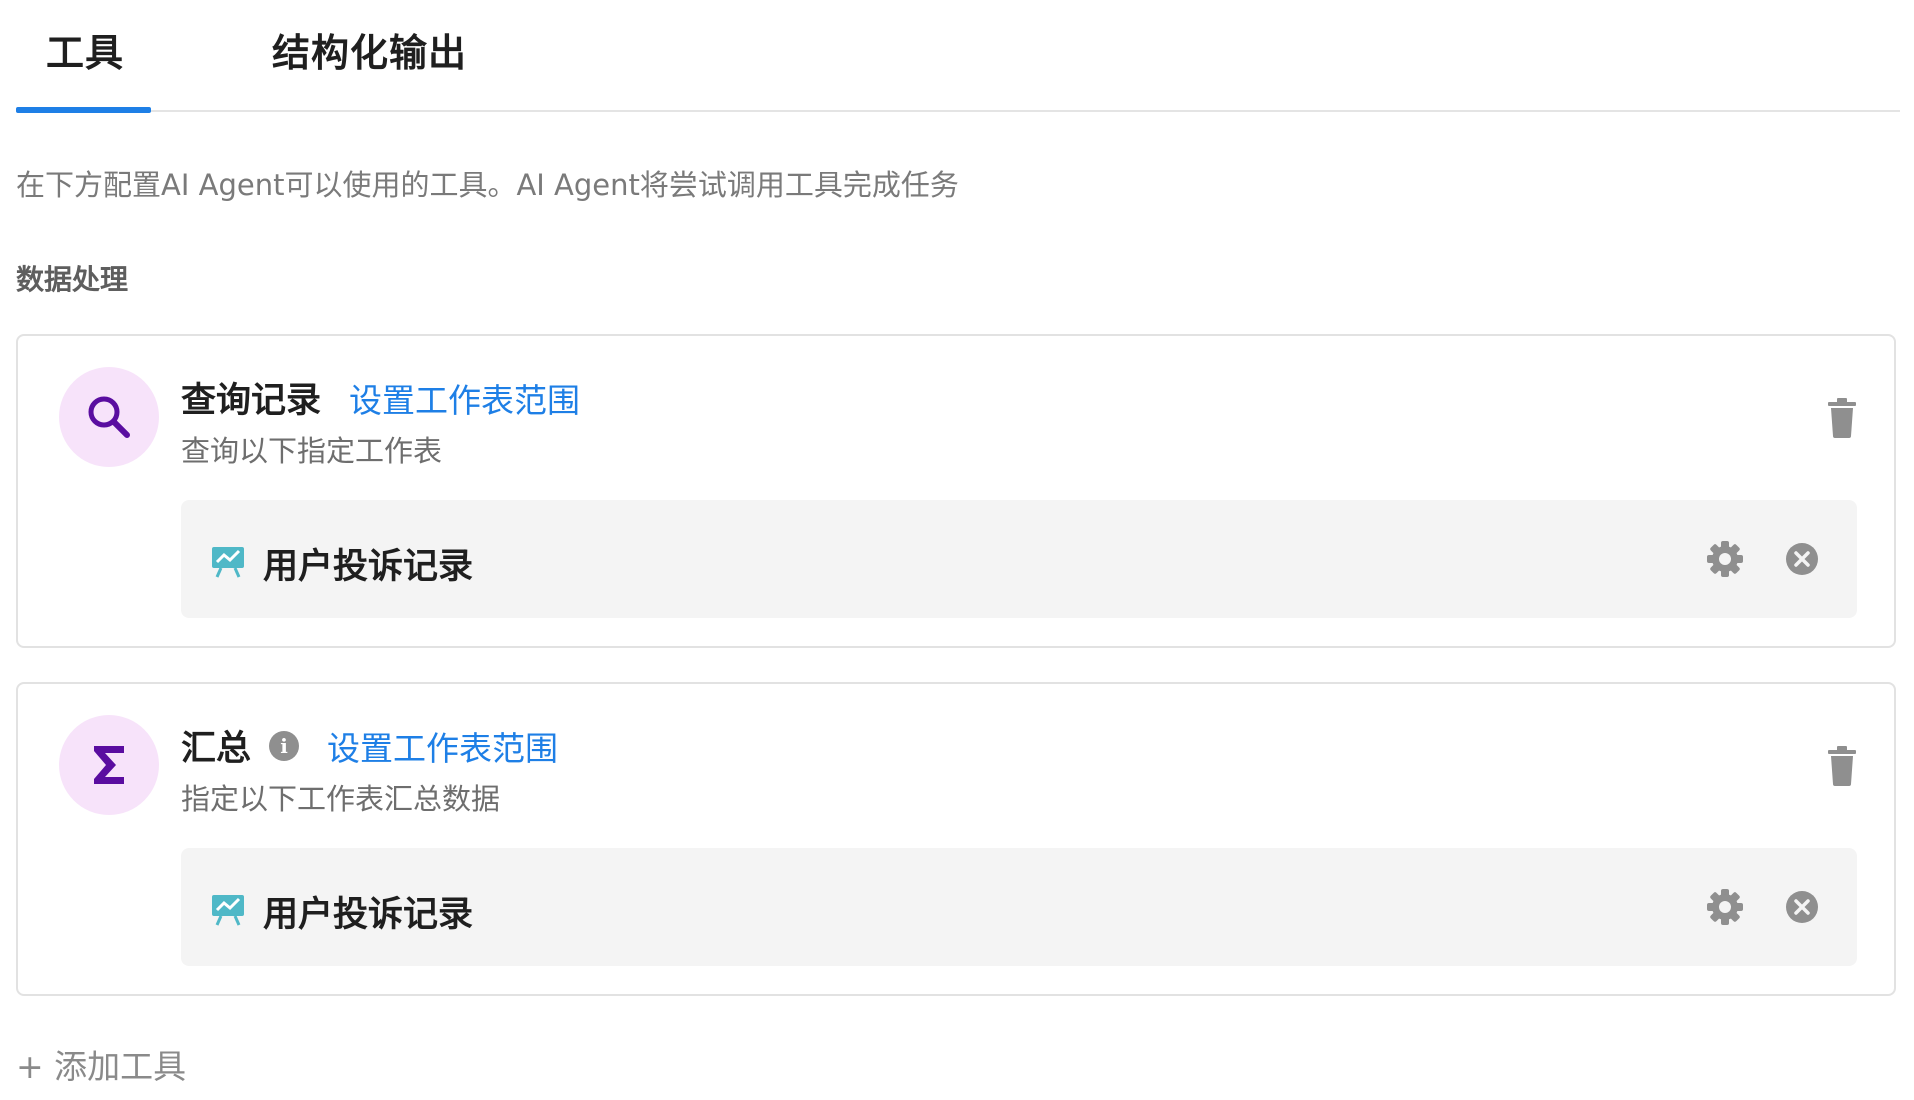 The image size is (1914, 1100). Describe the element at coordinates (284, 745) in the screenshot. I see `info-icon: i` at that location.